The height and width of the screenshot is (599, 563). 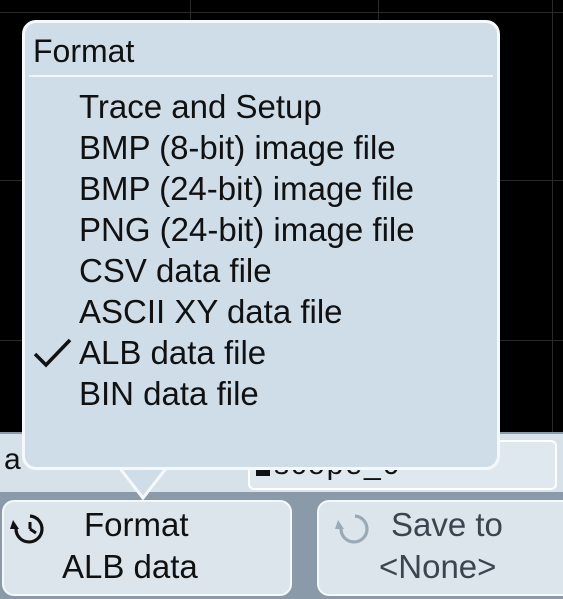 I want to click on menu-item-ascii-xy: ASCII XY data file, so click(x=262, y=311).